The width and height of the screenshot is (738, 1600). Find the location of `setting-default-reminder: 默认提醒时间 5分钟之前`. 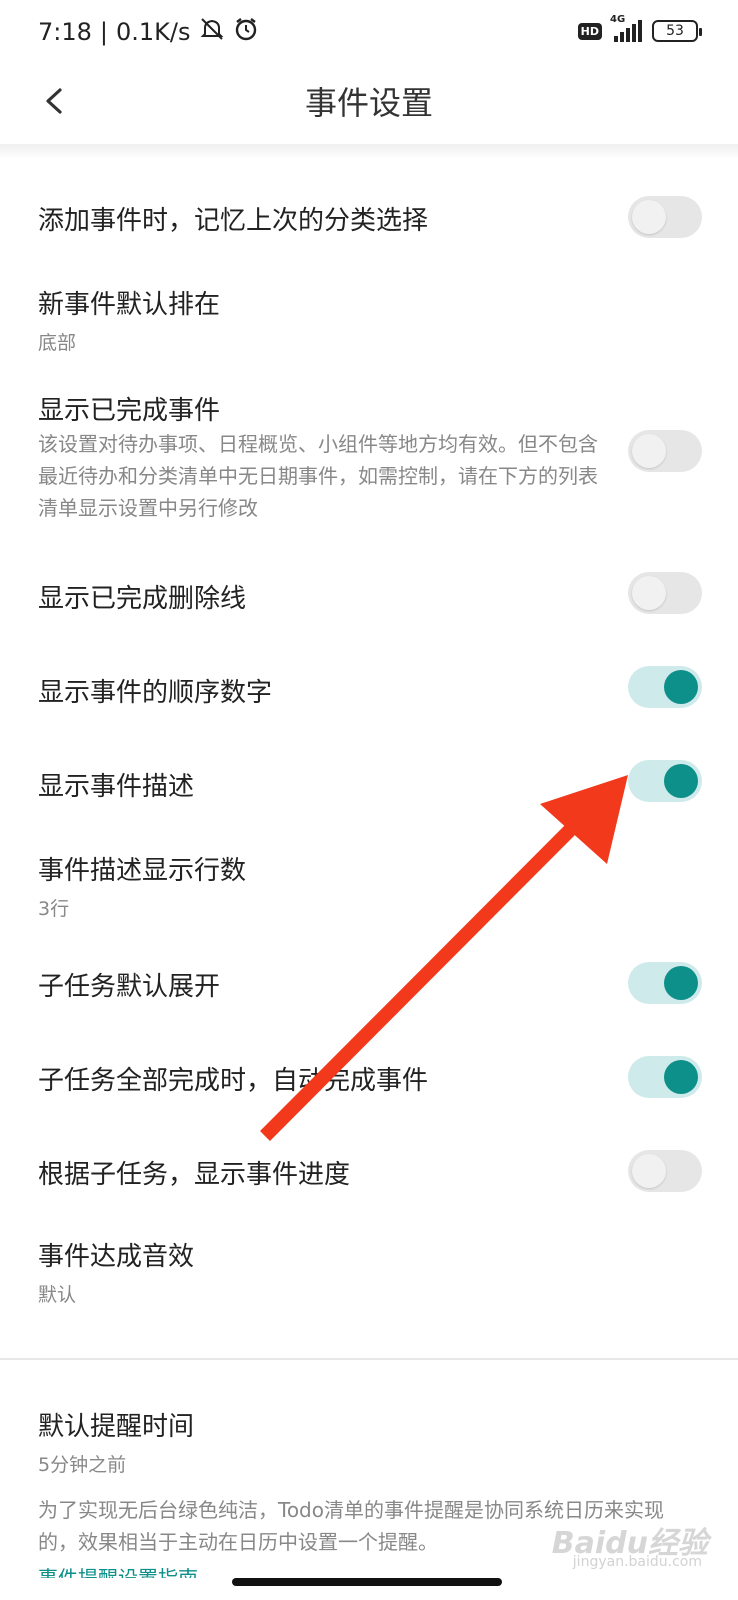

setting-default-reminder: 默认提醒时间 5分钟之前 is located at coordinates (369, 1440).